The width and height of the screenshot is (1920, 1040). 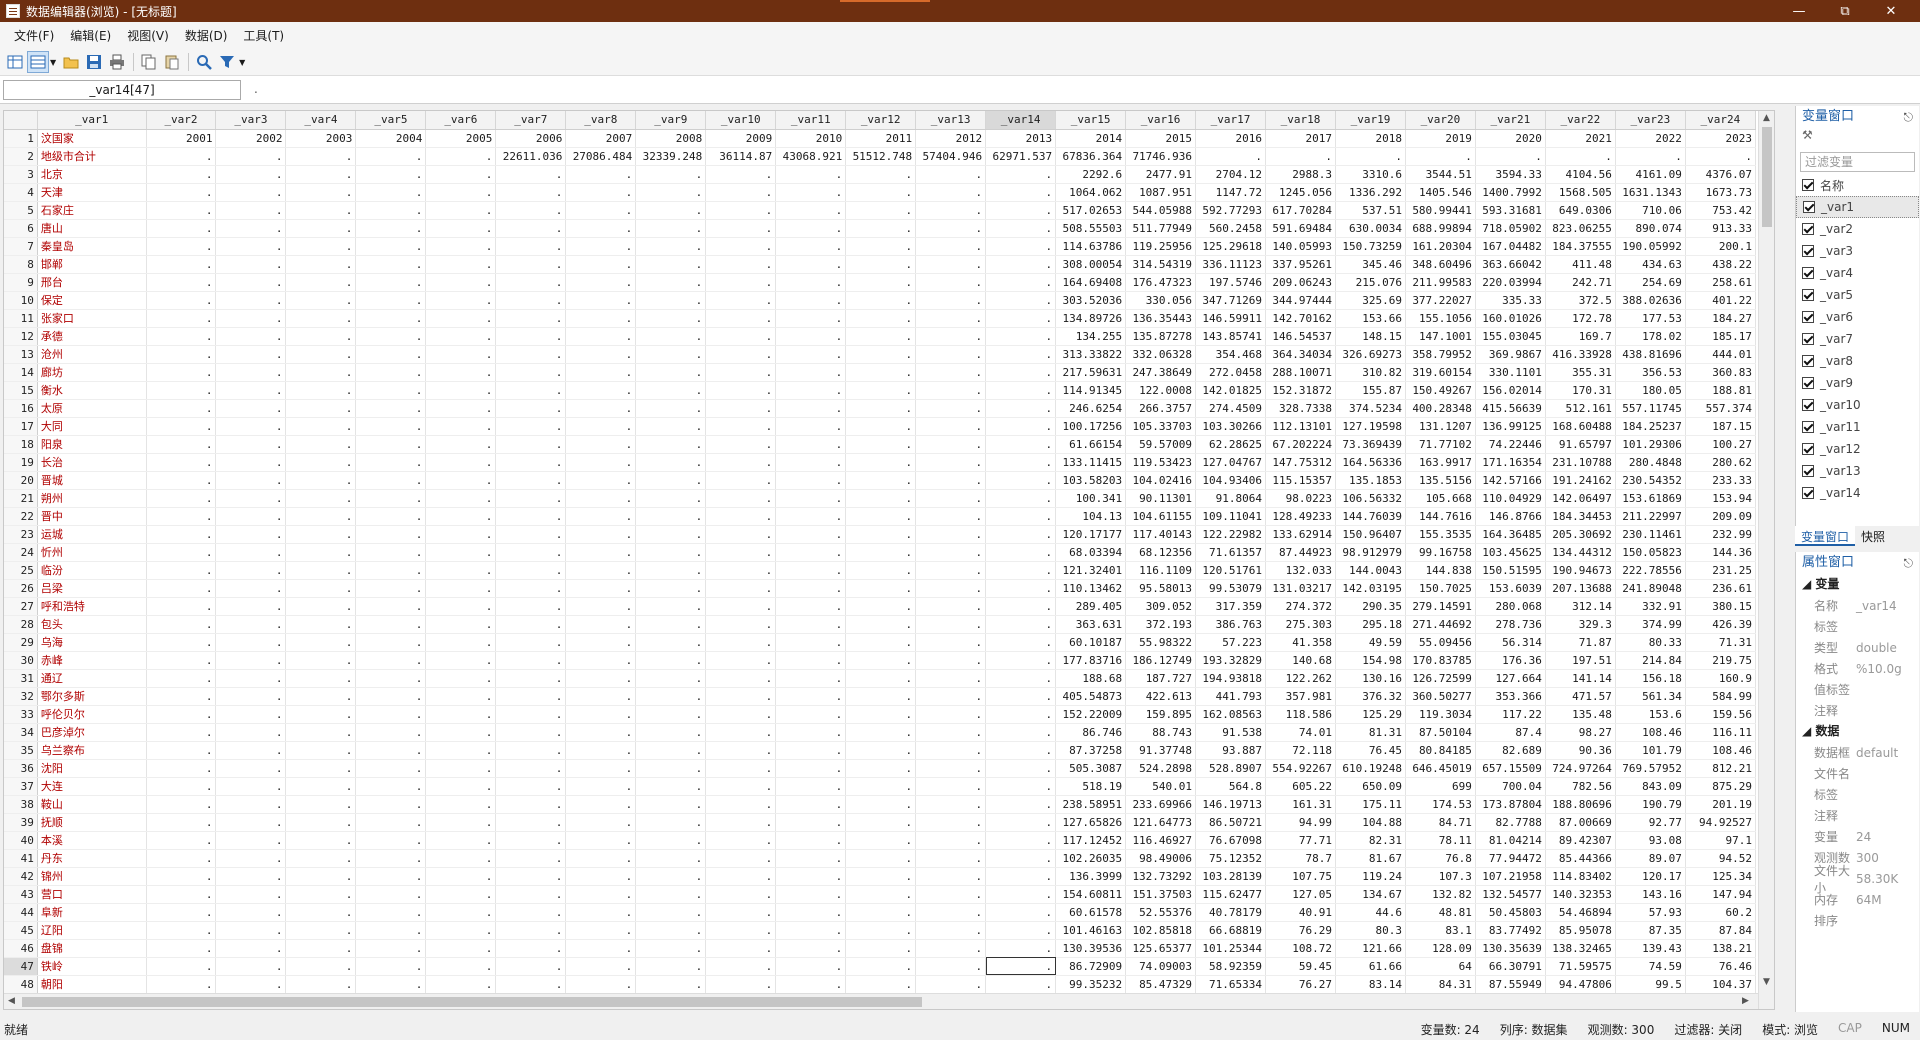 What do you see at coordinates (92, 336) in the screenshot?
I see `grid-cell: 承德` at bounding box center [92, 336].